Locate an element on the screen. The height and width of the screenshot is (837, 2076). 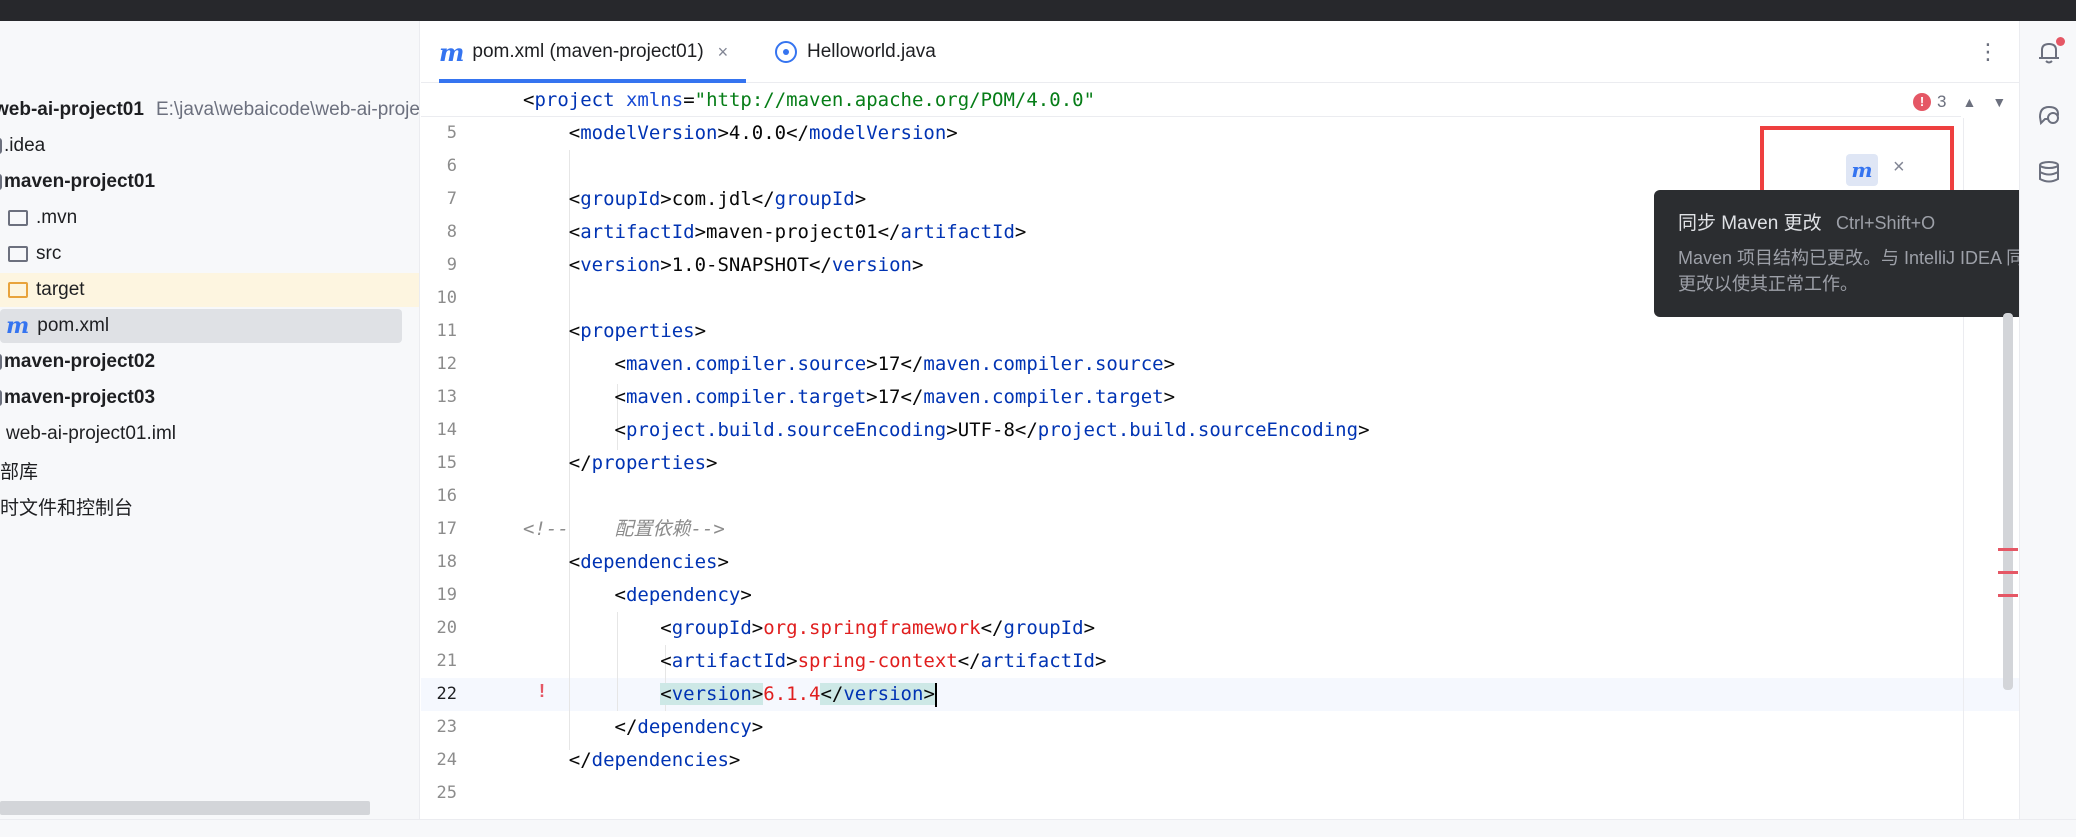
tree-item-label: 时文件和控制台 is located at coordinates (67, 508).